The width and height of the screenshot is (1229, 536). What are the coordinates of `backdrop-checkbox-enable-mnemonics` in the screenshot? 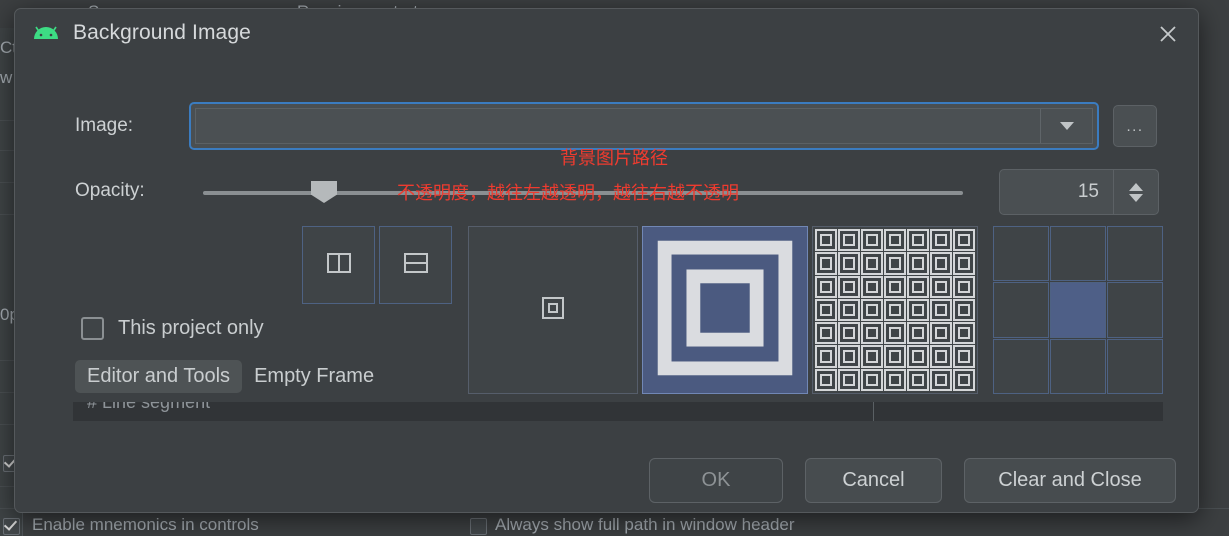 It's located at (11, 526).